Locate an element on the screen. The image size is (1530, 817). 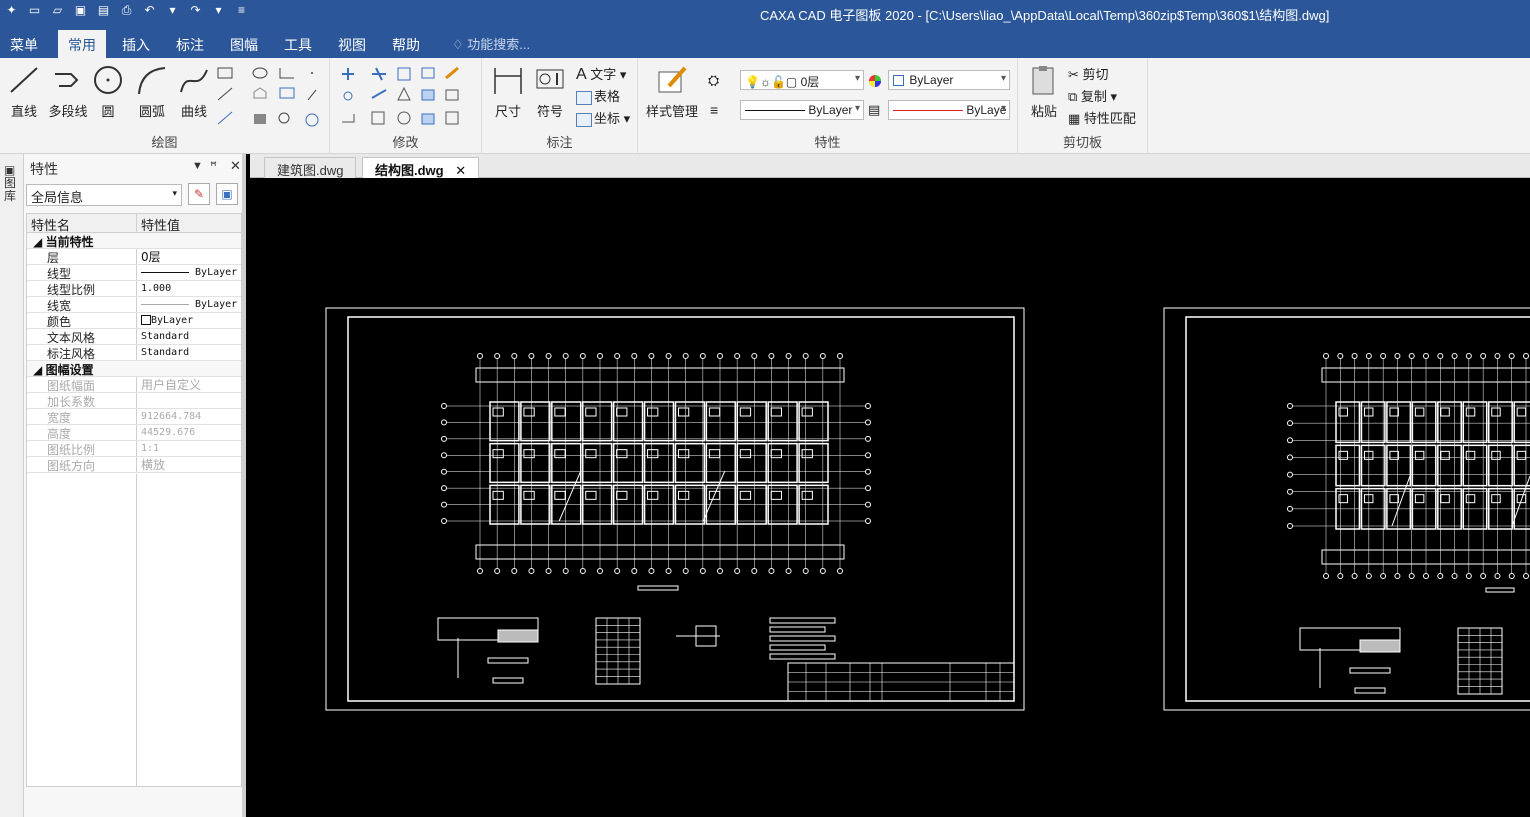
print-icon: ⎙ is located at coordinates (126, 10).